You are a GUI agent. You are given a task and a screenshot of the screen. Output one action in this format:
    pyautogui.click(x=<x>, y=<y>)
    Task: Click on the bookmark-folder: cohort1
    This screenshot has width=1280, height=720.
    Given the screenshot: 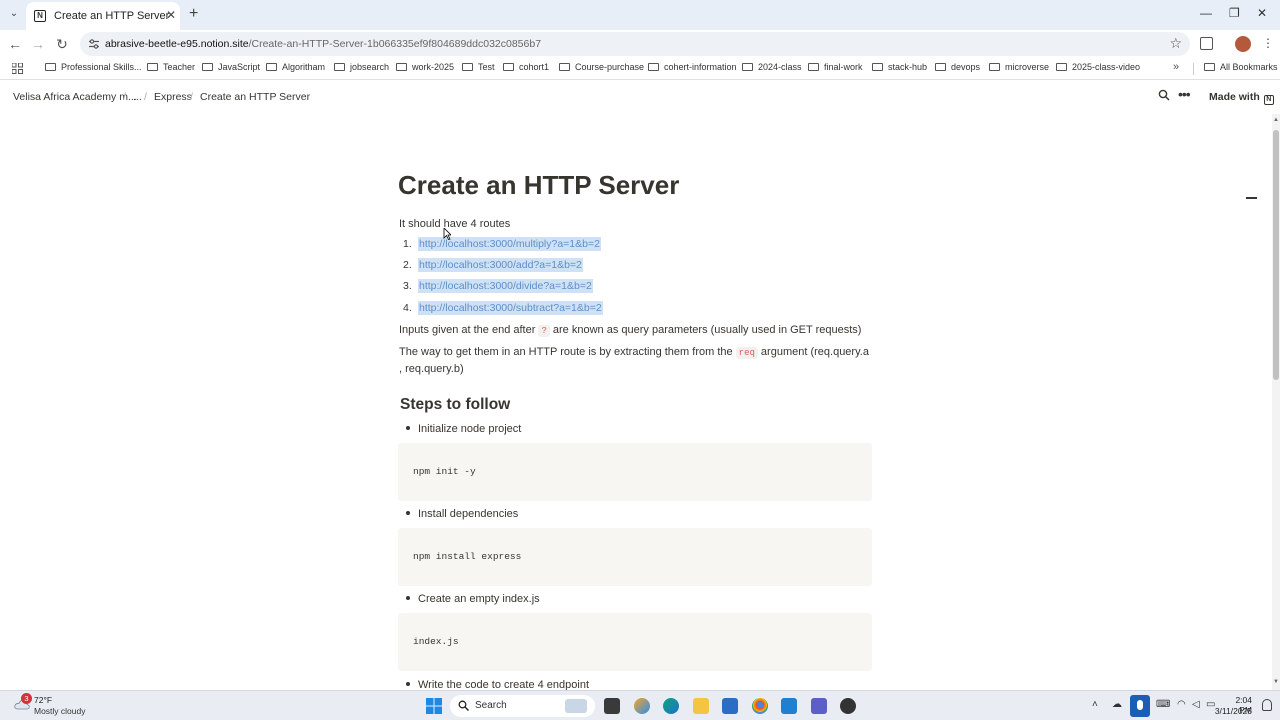 What is the action you would take?
    pyautogui.click(x=526, y=67)
    